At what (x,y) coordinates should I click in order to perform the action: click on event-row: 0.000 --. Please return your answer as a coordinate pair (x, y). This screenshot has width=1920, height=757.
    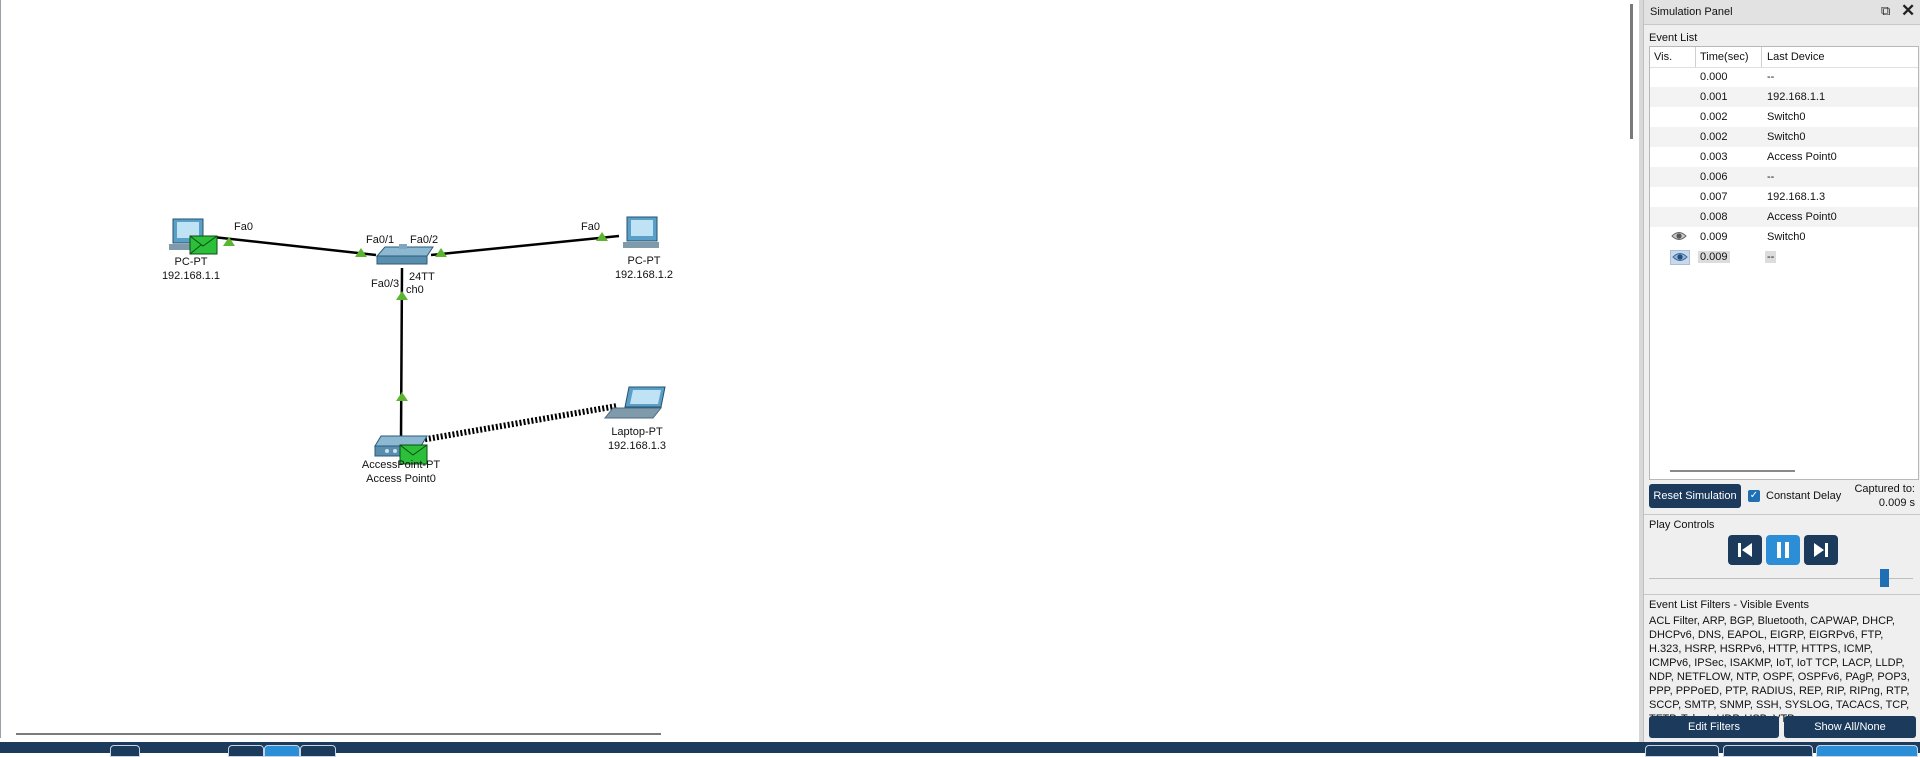
    Looking at the image, I should click on (1784, 77).